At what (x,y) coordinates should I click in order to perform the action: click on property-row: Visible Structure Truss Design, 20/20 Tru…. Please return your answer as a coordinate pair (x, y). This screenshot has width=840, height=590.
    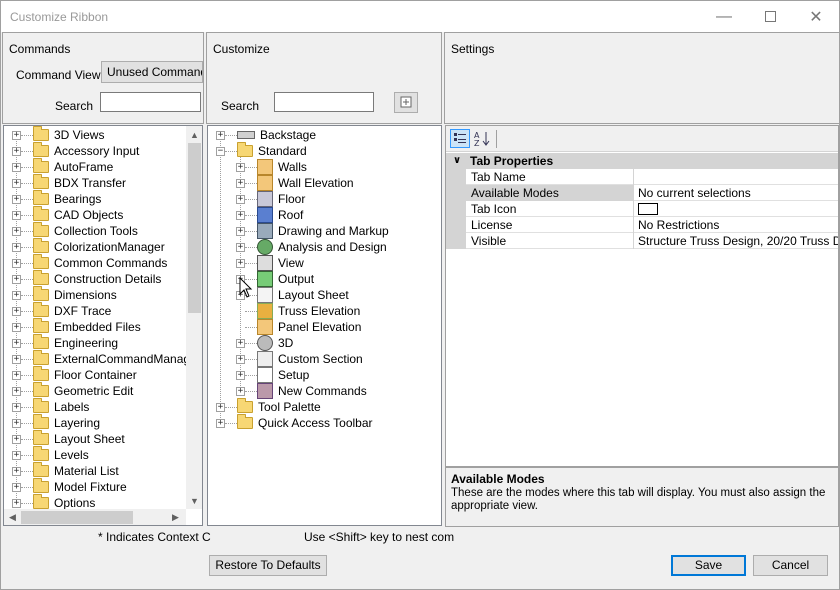
    Looking at the image, I should click on (642, 241).